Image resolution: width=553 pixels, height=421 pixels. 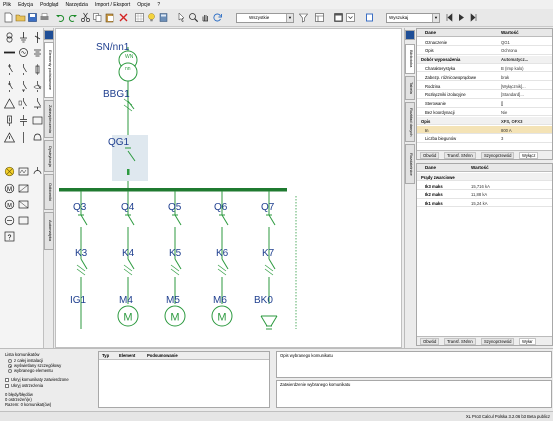 What do you see at coordinates (484, 177) in the screenshot?
I see `group-row: Prądy zwarciowe` at bounding box center [484, 177].